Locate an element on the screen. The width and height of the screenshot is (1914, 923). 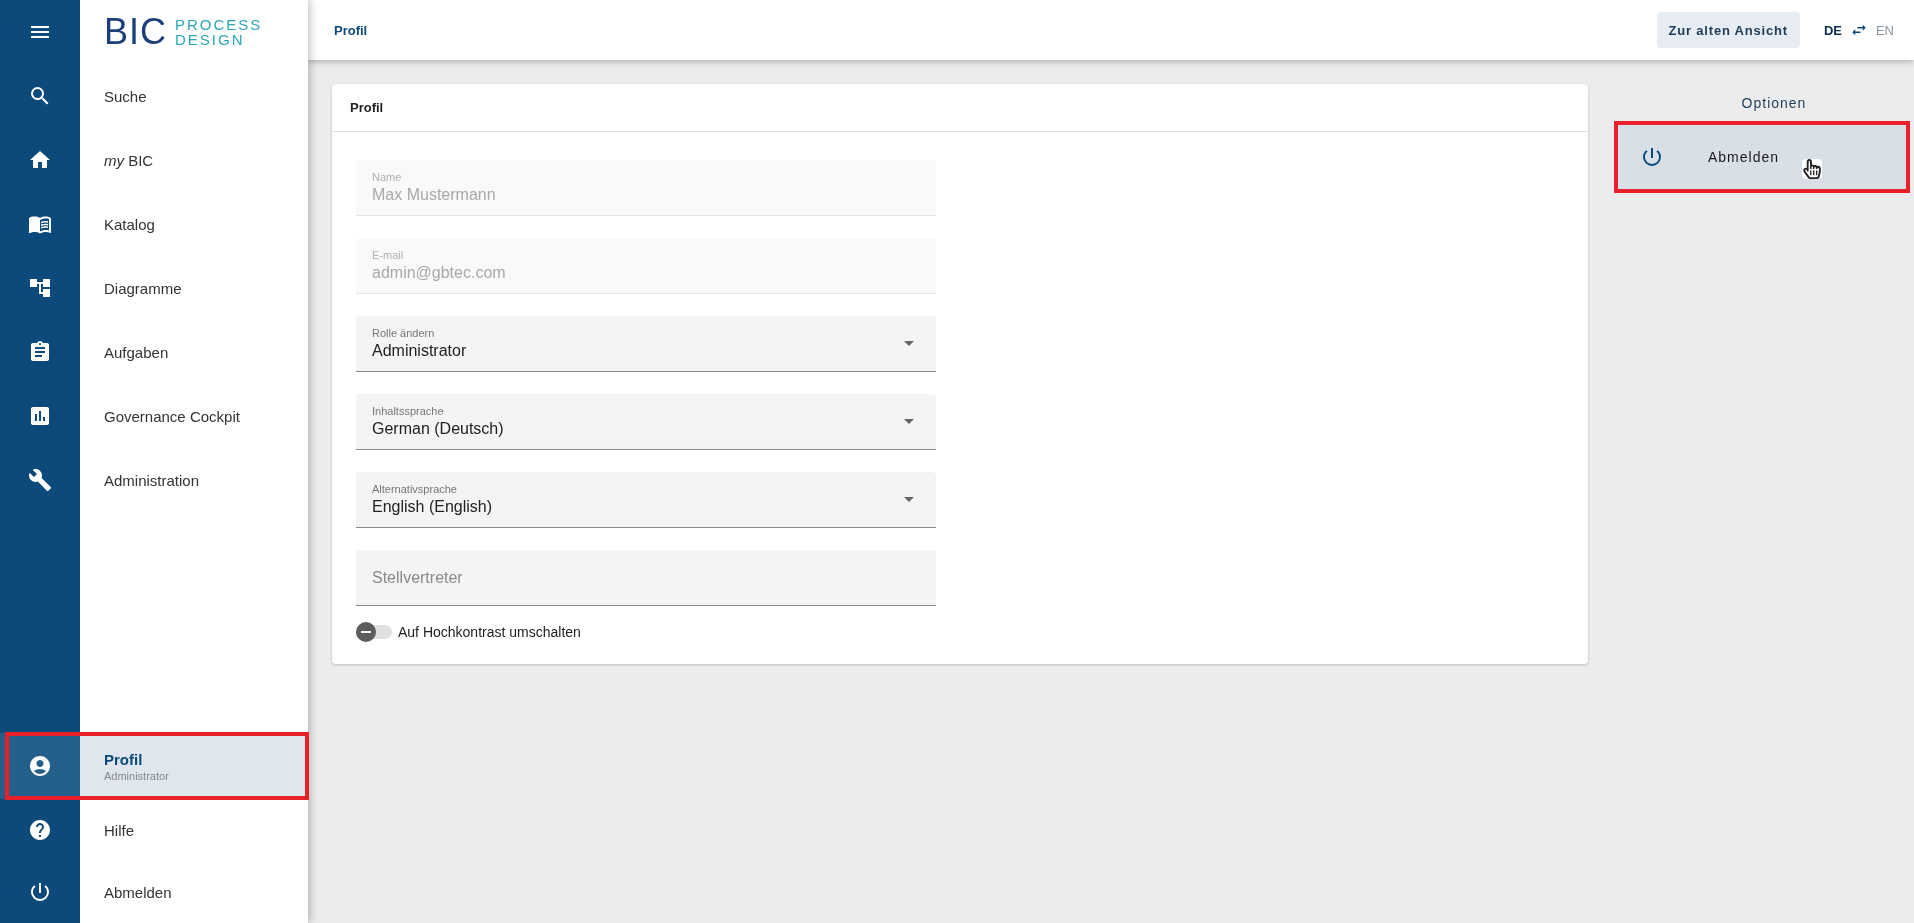
language-option: DE is located at coordinates (1832, 30).